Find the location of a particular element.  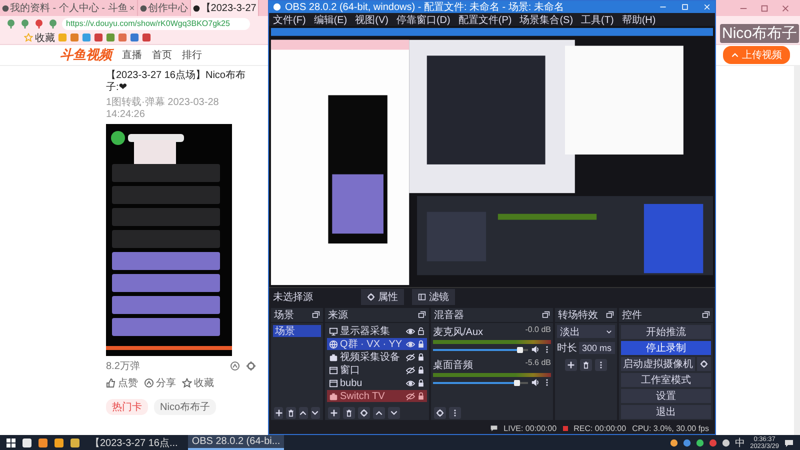

menu-item: 配置文件(P) is located at coordinates (485, 19).